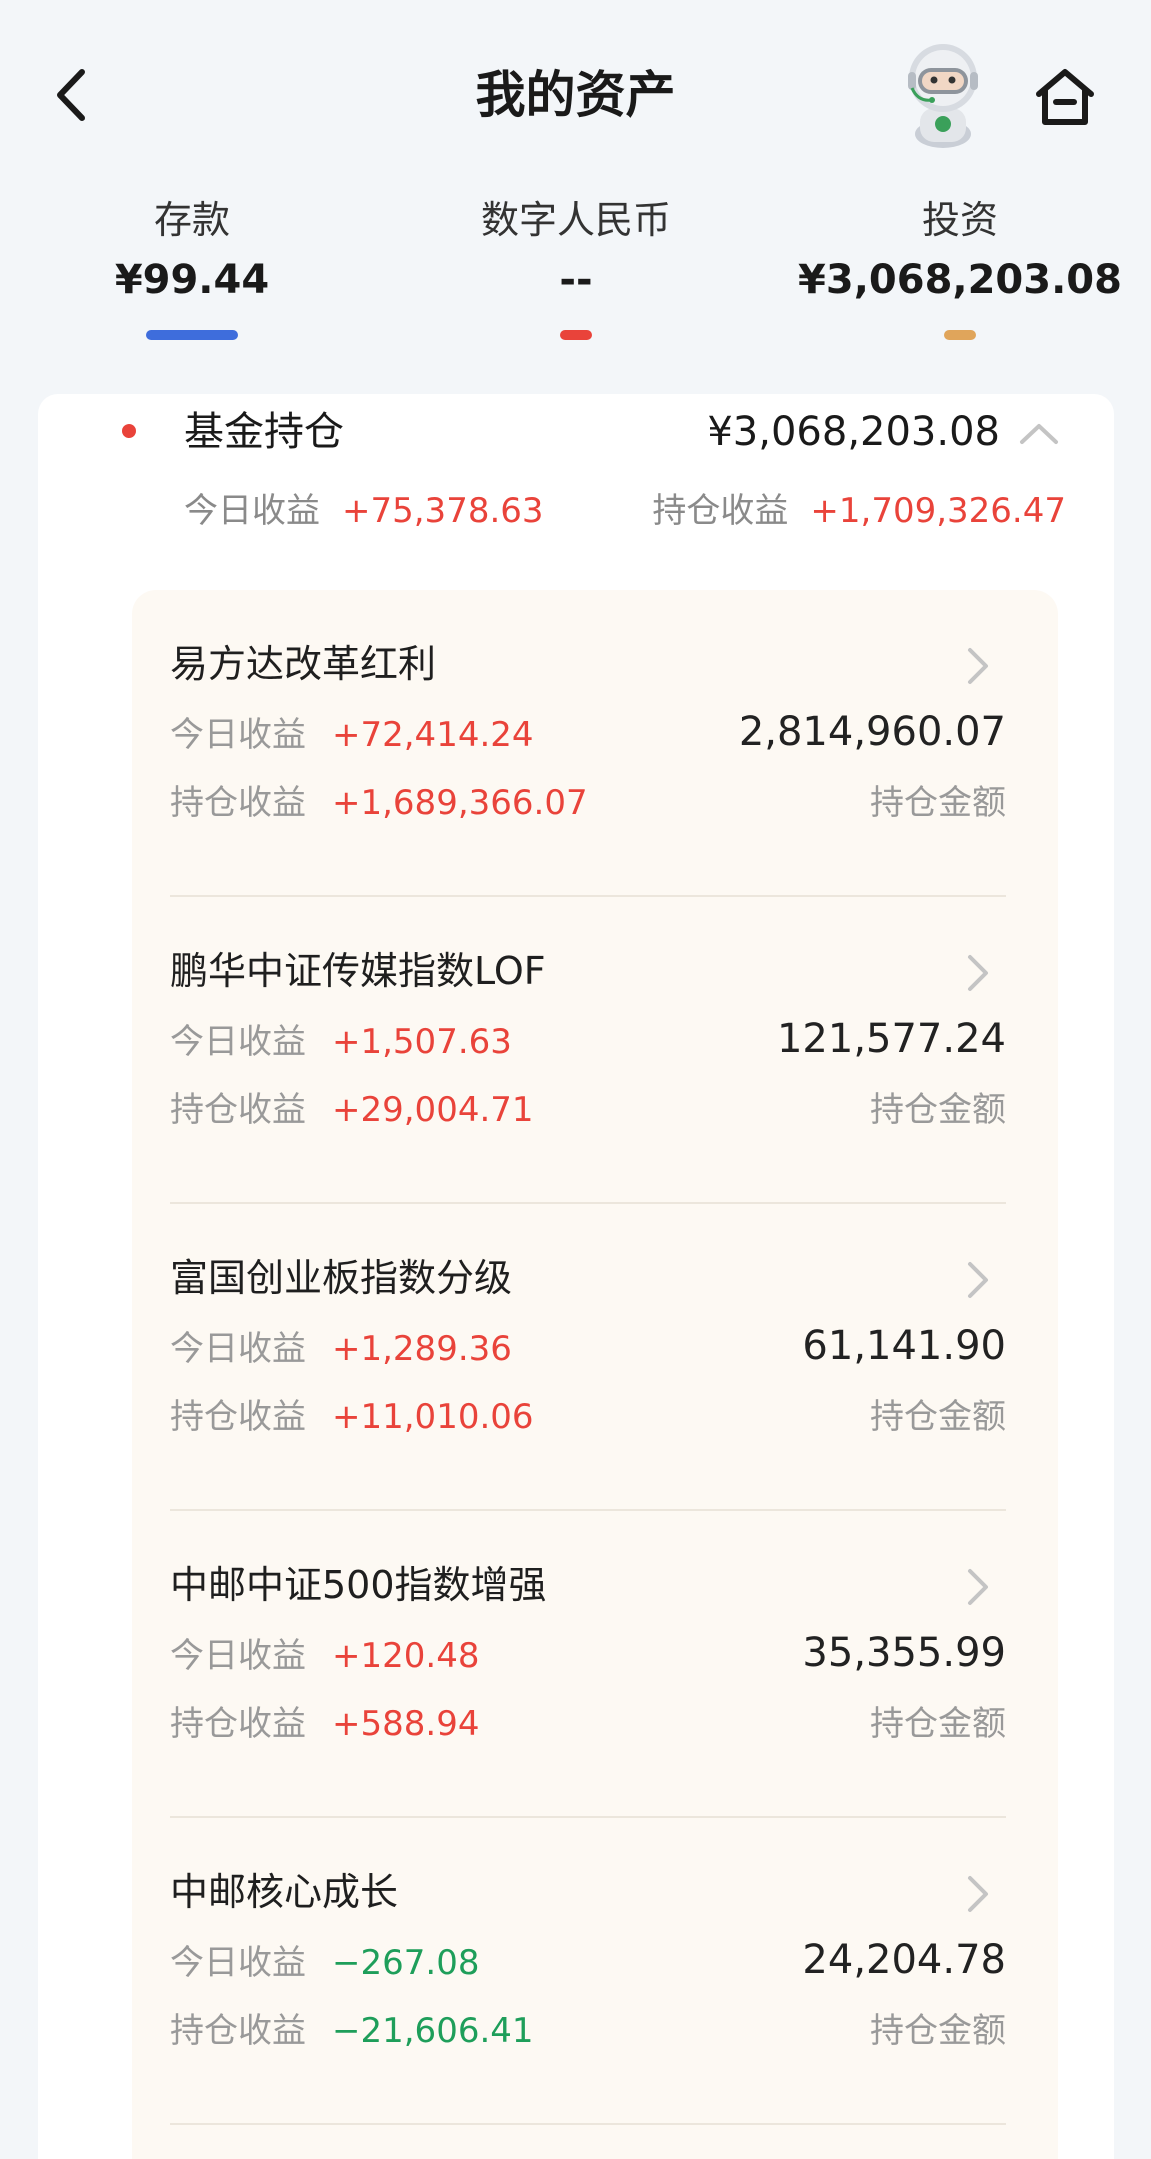  Describe the element at coordinates (264, 432) in the screenshot. I see `fund-summary-title: 基金持仓` at that location.